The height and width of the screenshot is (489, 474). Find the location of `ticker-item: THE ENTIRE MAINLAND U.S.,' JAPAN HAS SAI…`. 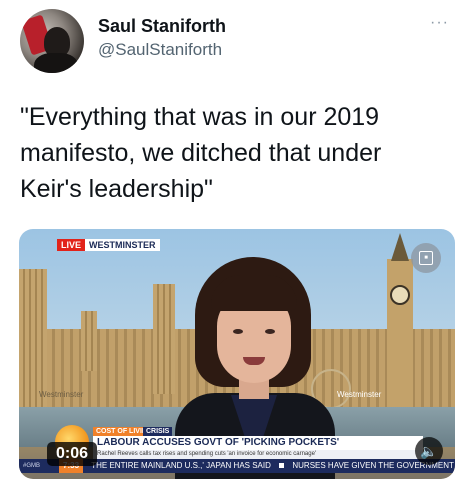

ticker-item: THE ENTIRE MAINLAND U.S.,' JAPAN HAS SAI… is located at coordinates (181, 465).